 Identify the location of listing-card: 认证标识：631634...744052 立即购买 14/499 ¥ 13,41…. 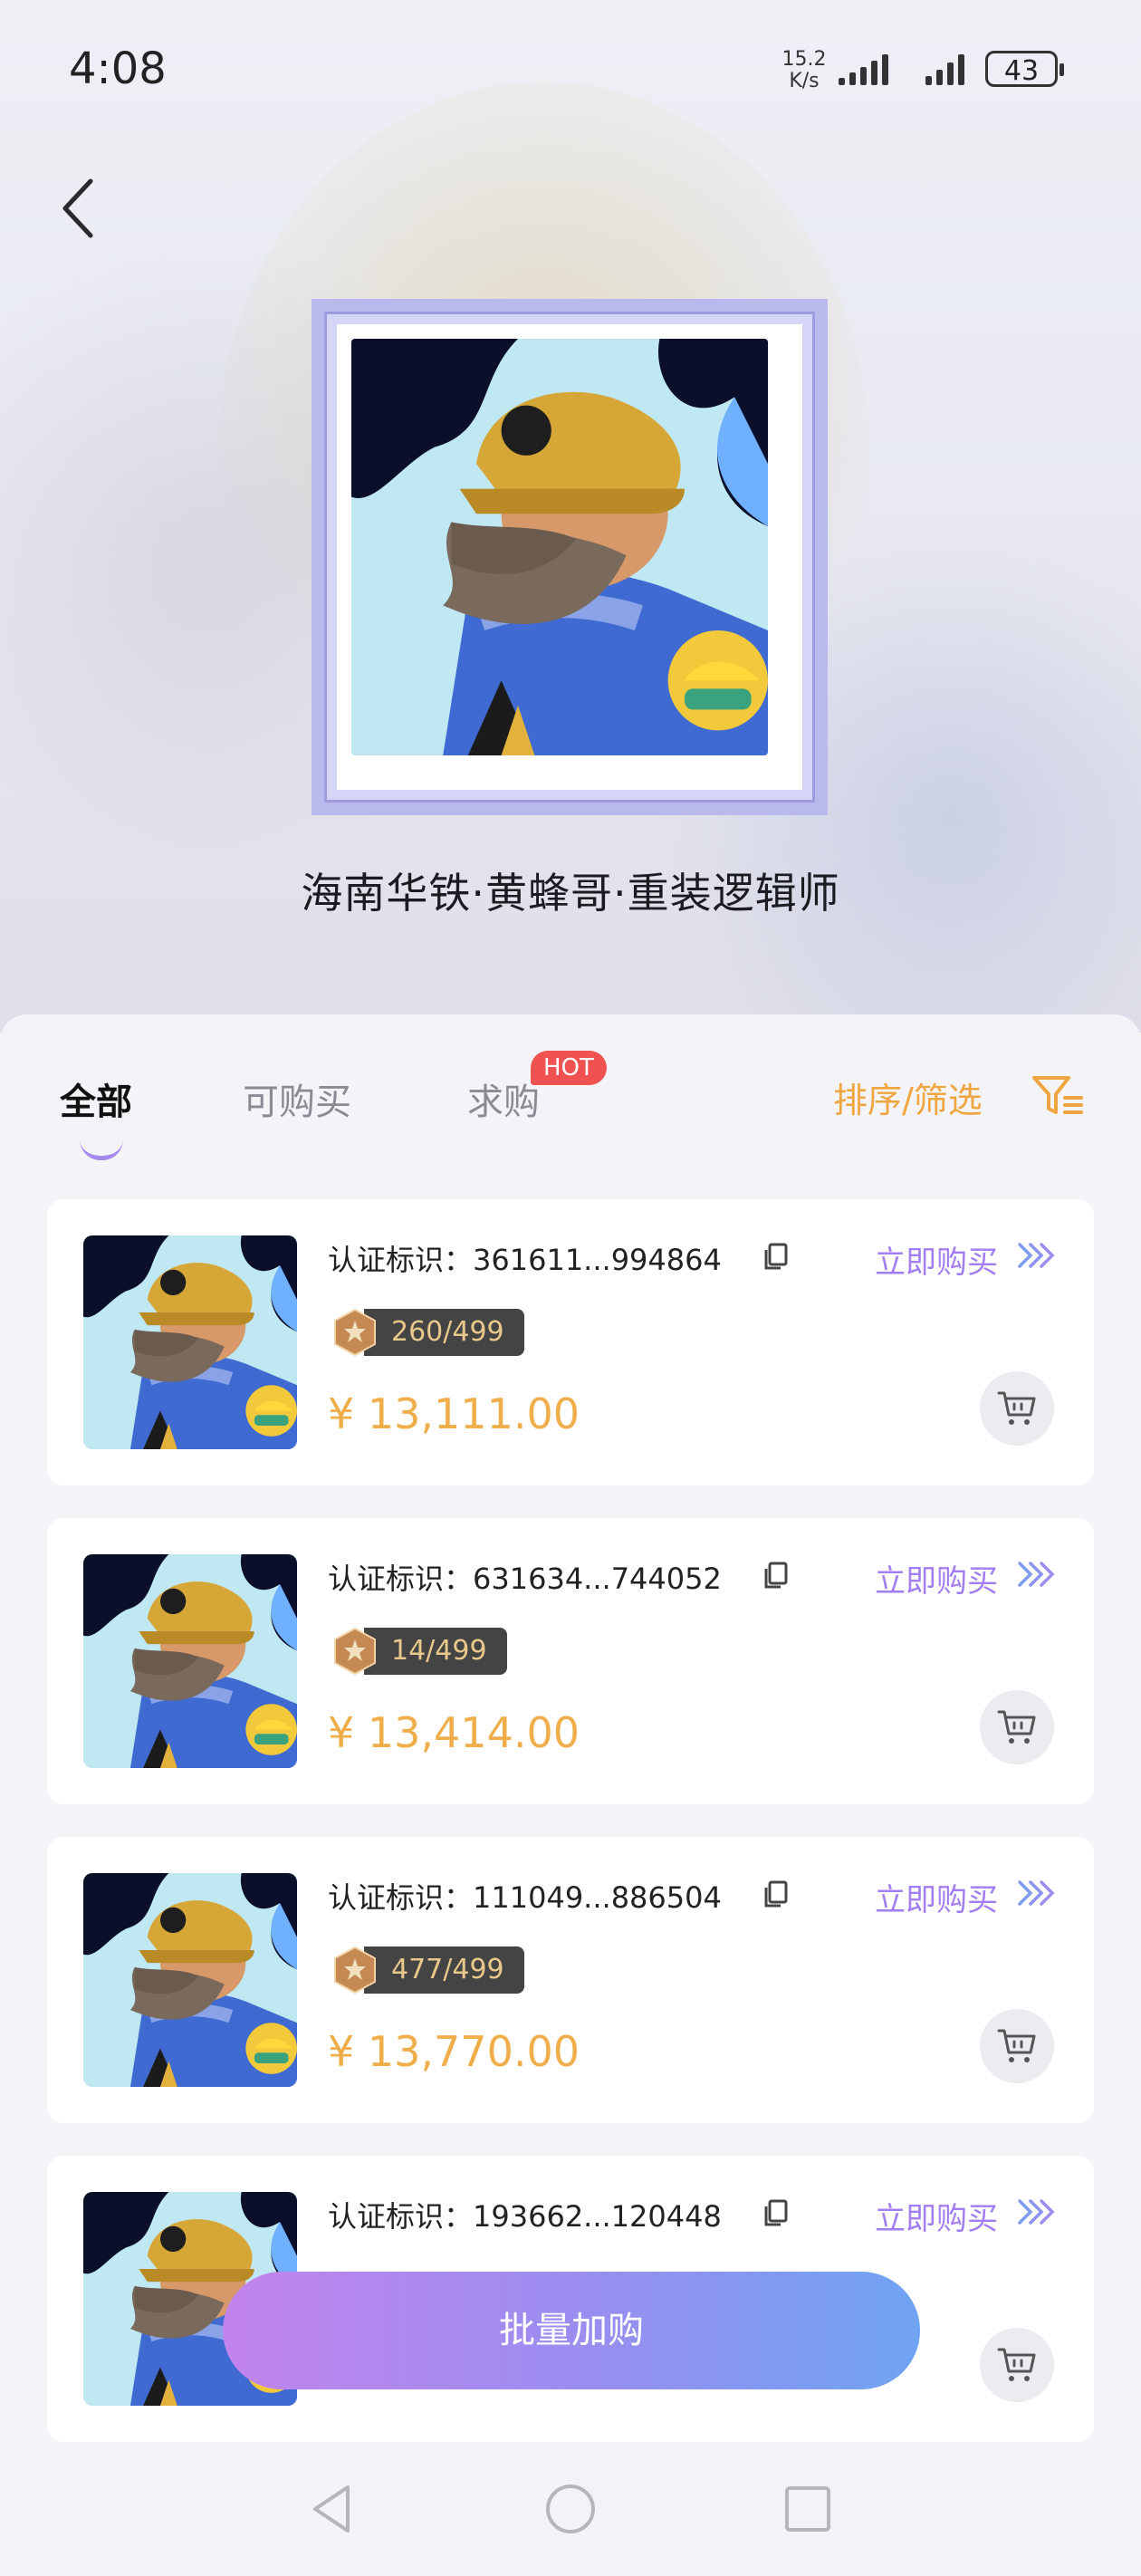
(570, 1661).